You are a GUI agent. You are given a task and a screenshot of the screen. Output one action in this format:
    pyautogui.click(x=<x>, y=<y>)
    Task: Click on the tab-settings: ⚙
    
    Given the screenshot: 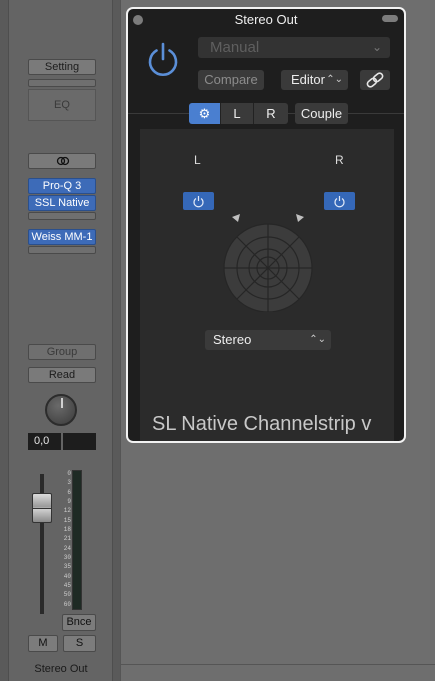 What is the action you would take?
    pyautogui.click(x=205, y=113)
    